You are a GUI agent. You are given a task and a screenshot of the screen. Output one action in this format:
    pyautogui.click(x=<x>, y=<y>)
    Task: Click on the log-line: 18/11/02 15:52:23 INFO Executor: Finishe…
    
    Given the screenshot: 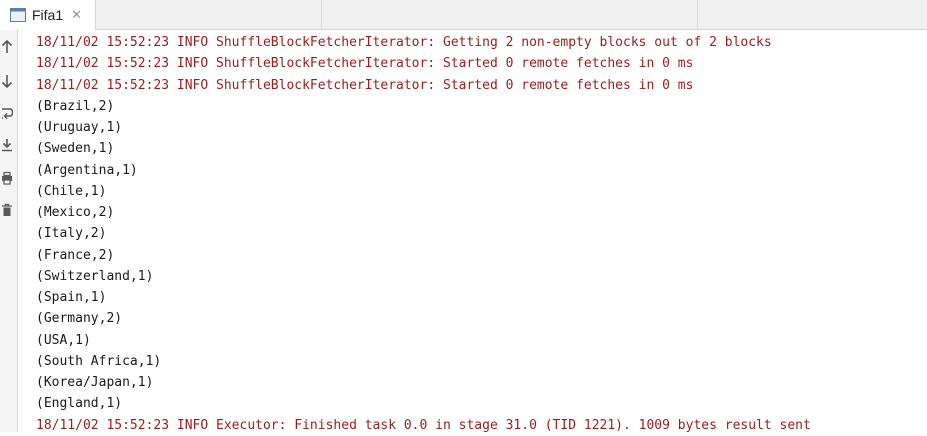 What is the action you would take?
    pyautogui.click(x=423, y=425)
    